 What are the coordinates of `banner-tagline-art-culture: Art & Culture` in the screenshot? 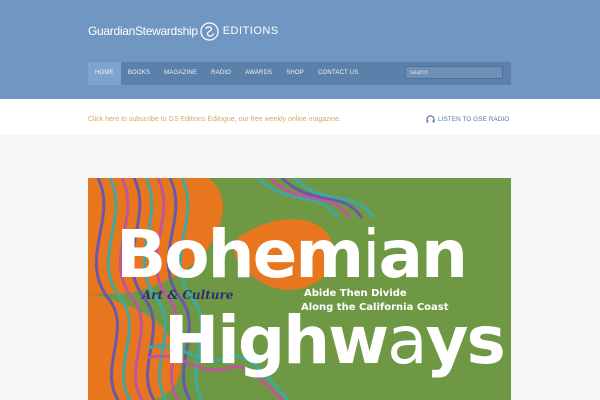 It's located at (188, 295).